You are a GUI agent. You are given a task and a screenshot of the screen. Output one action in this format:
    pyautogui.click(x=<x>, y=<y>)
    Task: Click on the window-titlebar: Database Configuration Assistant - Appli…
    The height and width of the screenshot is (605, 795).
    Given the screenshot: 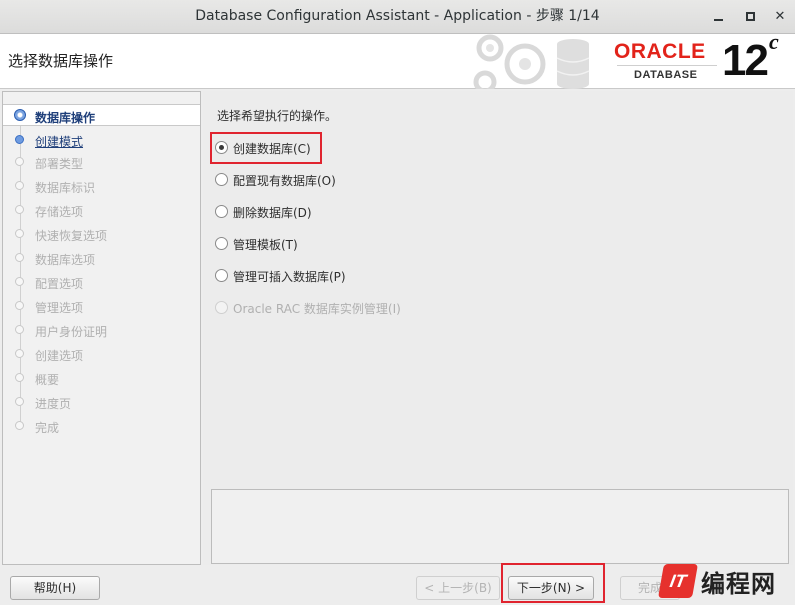 What is the action you would take?
    pyautogui.click(x=397, y=17)
    